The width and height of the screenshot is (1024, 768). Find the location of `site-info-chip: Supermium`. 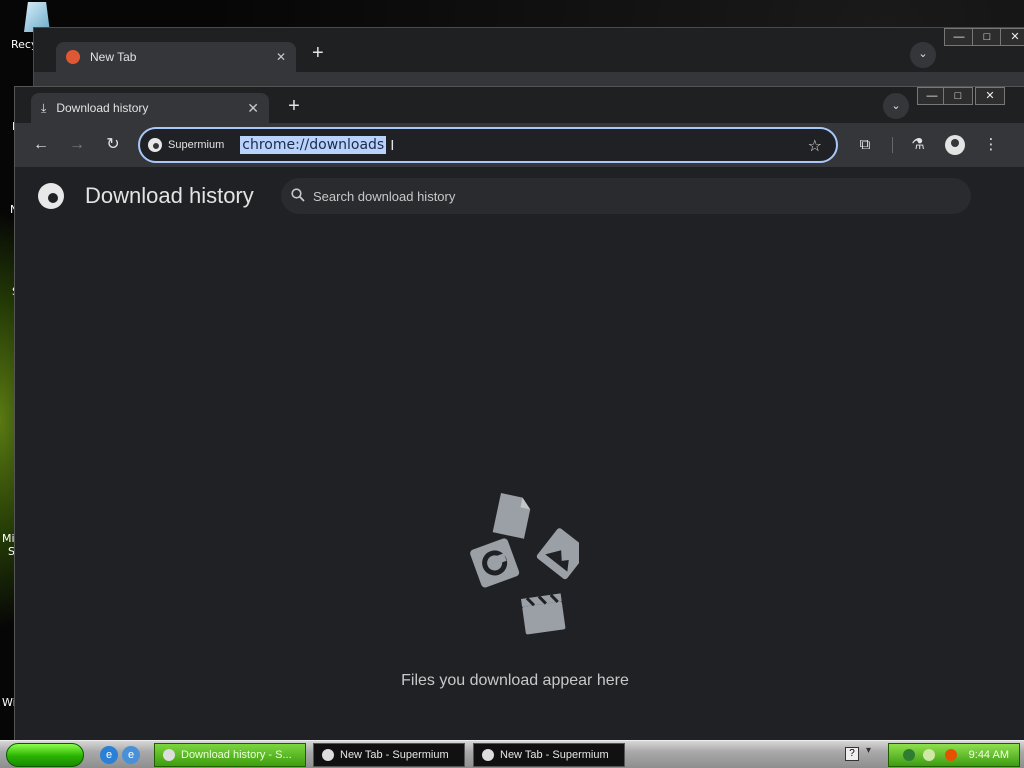

site-info-chip: Supermium is located at coordinates (186, 145).